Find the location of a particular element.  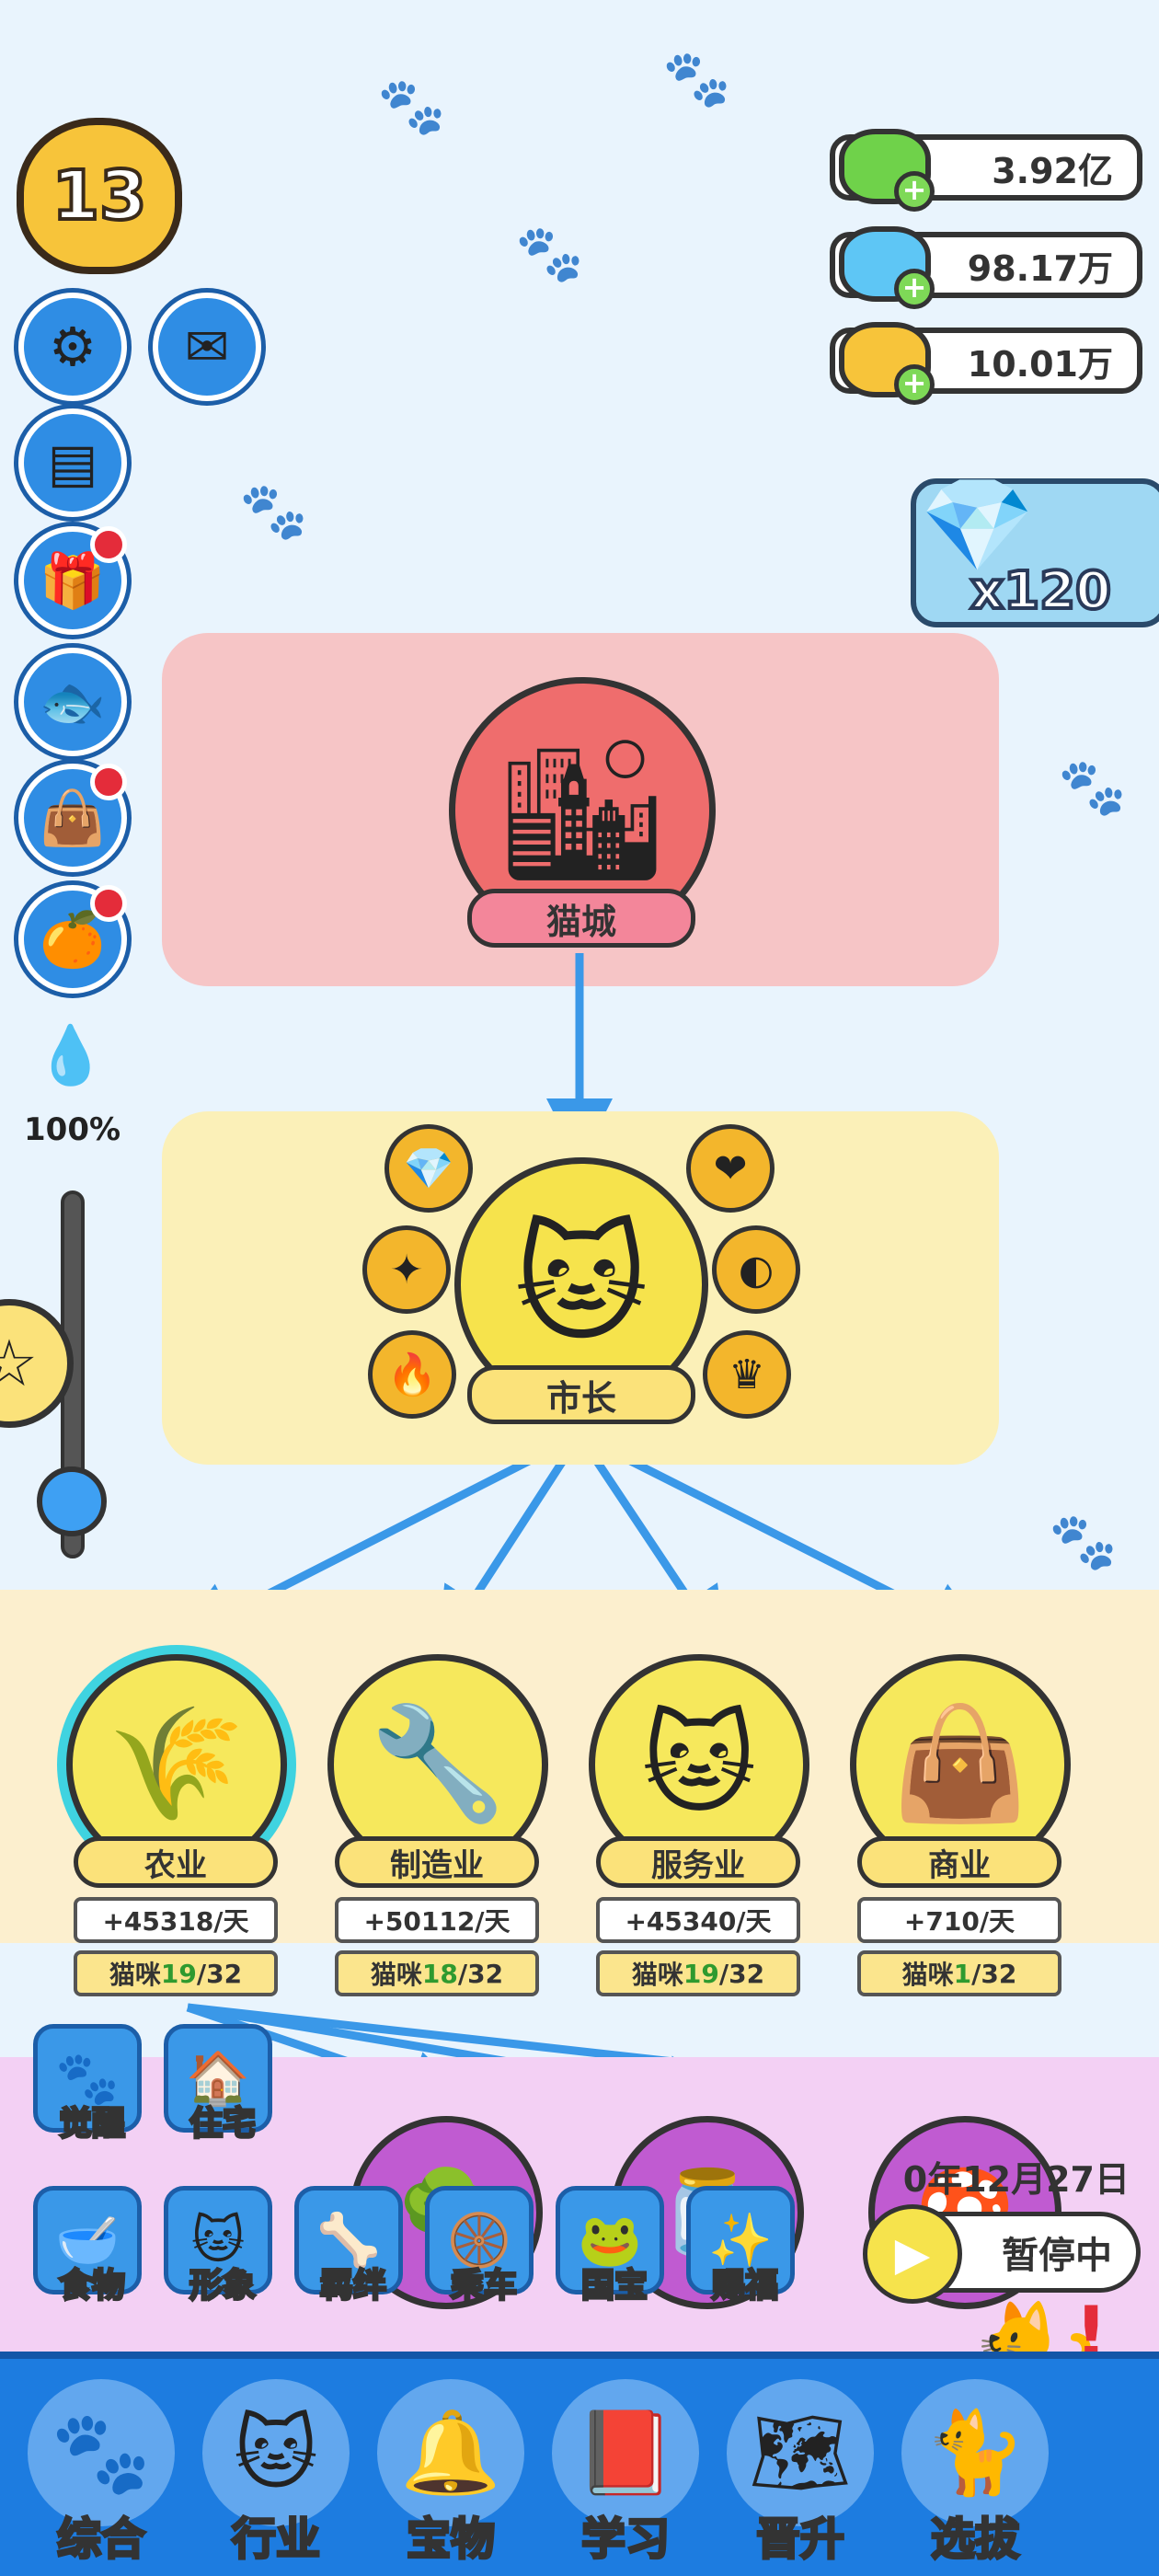

industry-output: +710/天 is located at coordinates (959, 1920).